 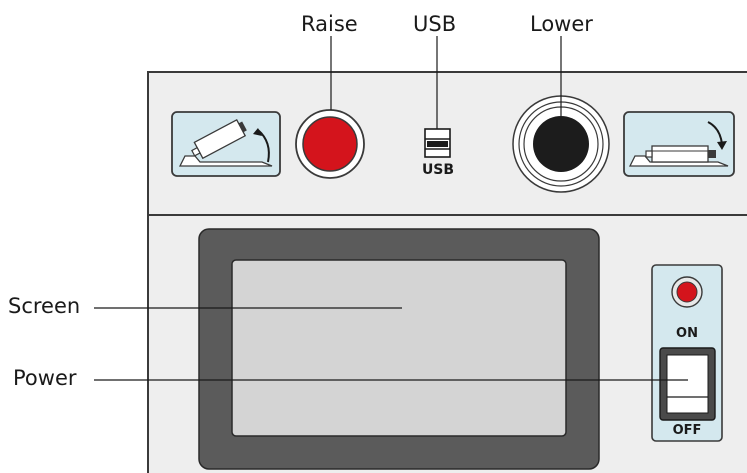 I want to click on raise-callout: Raise, so click(x=329, y=24).